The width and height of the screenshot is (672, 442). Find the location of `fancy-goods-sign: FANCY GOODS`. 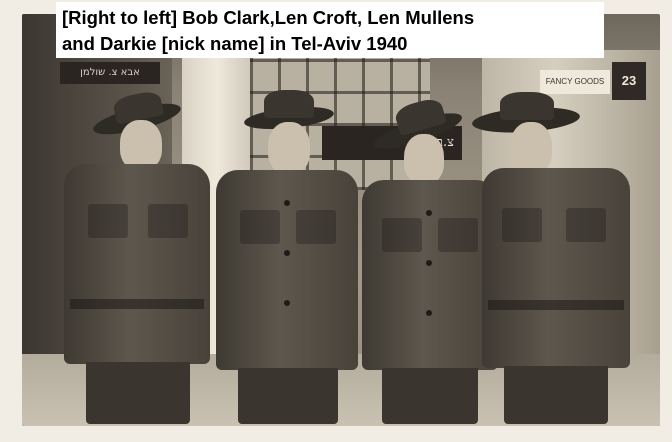

fancy-goods-sign: FANCY GOODS is located at coordinates (575, 82).